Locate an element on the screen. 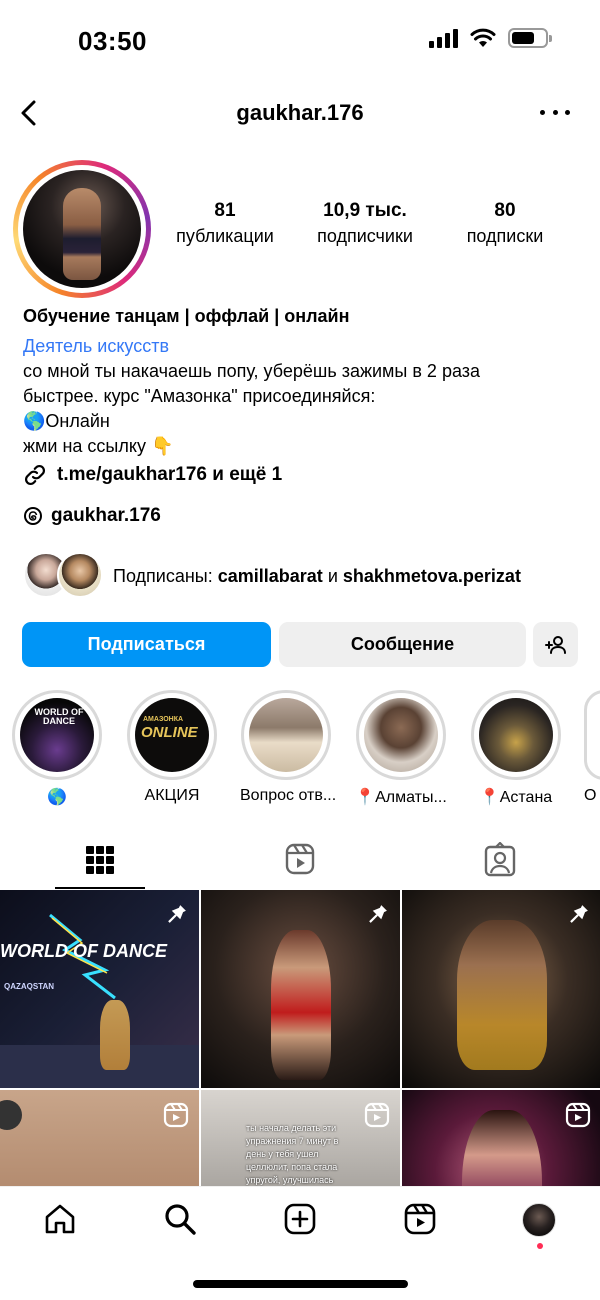  mutual-avatar is located at coordinates (80, 575).